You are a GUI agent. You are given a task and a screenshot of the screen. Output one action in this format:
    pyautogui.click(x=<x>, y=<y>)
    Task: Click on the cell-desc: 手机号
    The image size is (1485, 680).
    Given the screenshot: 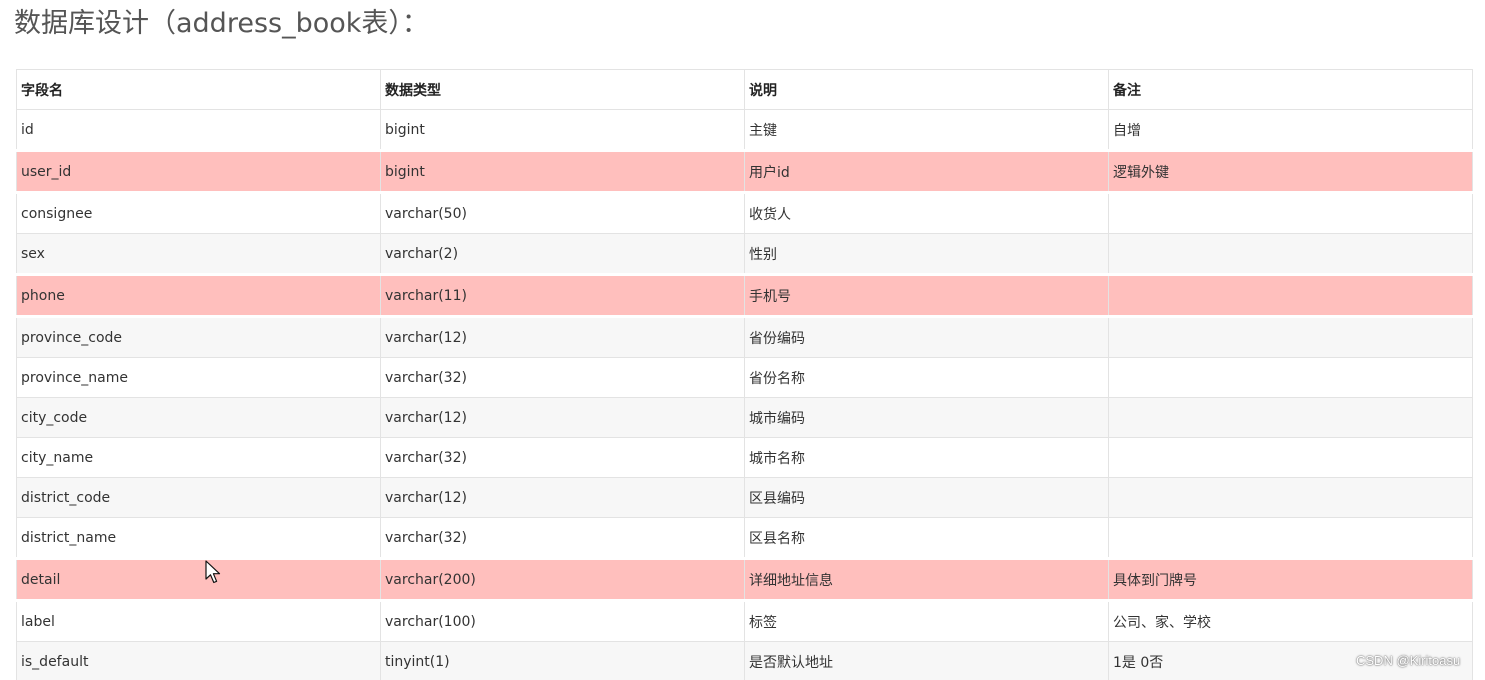 What is the action you would take?
    pyautogui.click(x=926, y=295)
    